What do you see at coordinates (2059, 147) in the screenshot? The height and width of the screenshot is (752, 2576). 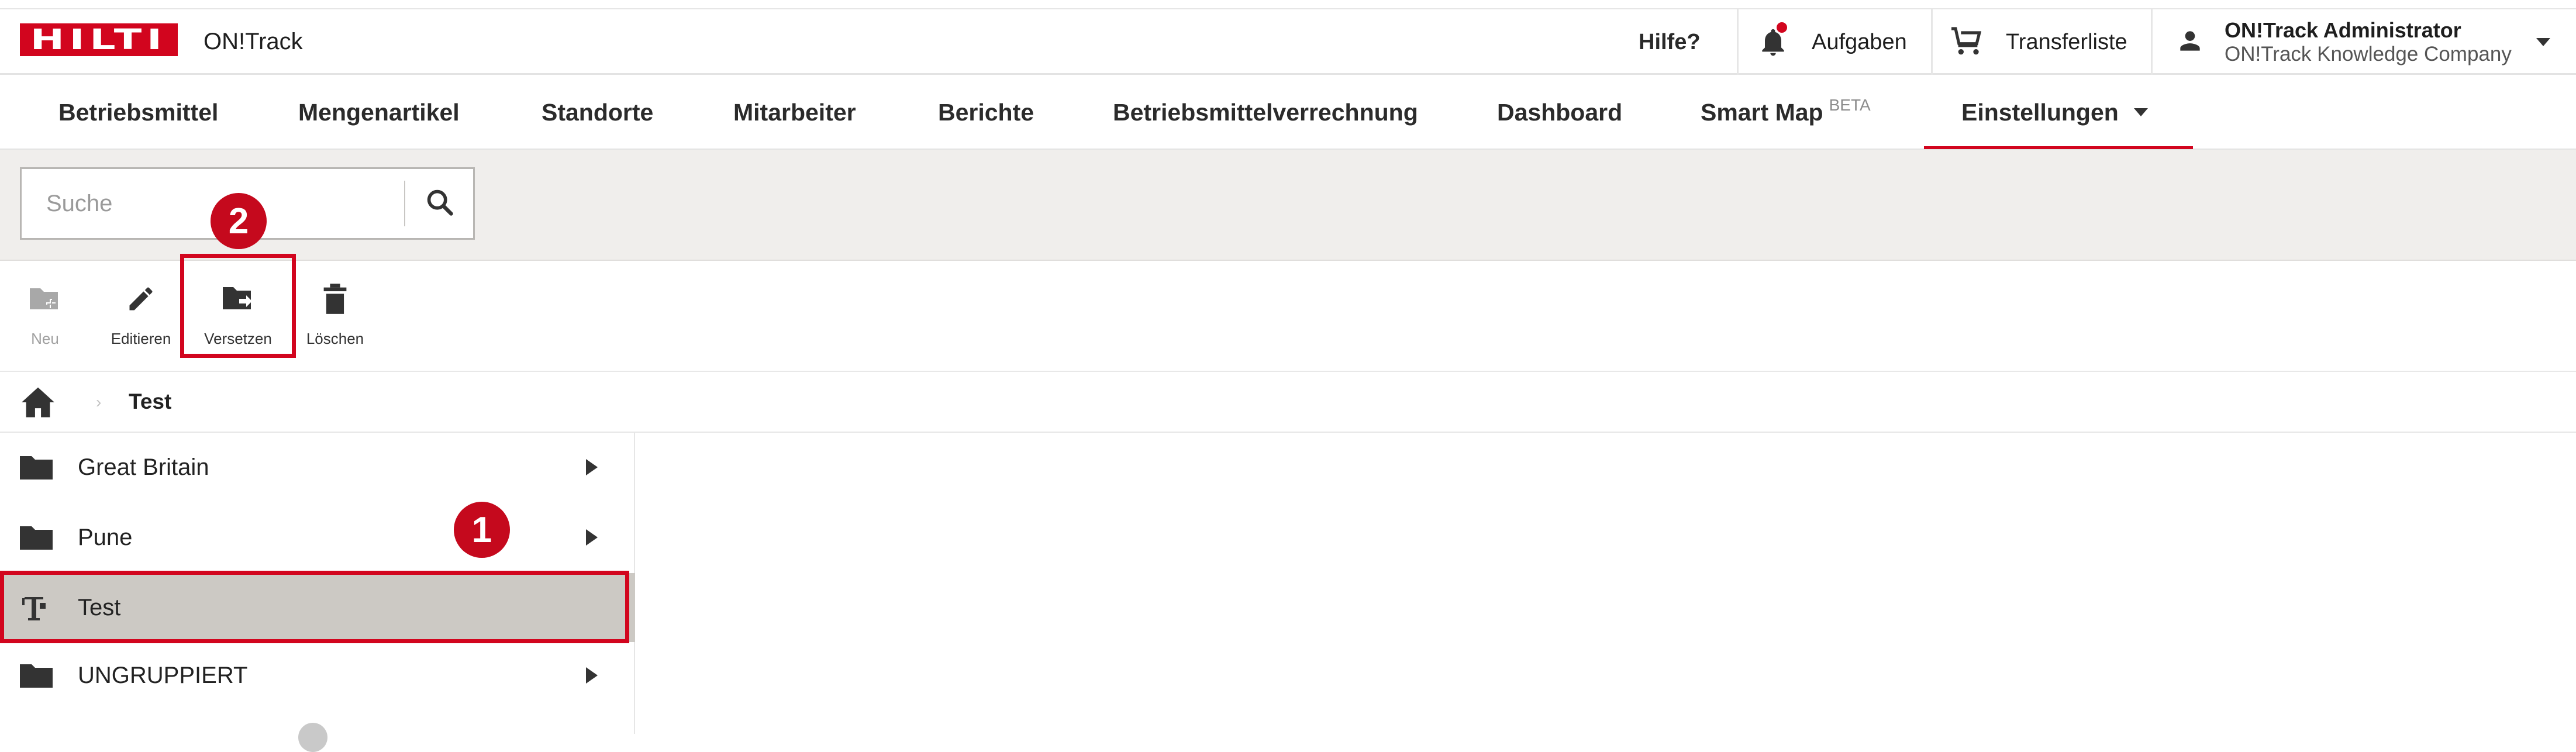 I see `active-tab-indicator` at bounding box center [2059, 147].